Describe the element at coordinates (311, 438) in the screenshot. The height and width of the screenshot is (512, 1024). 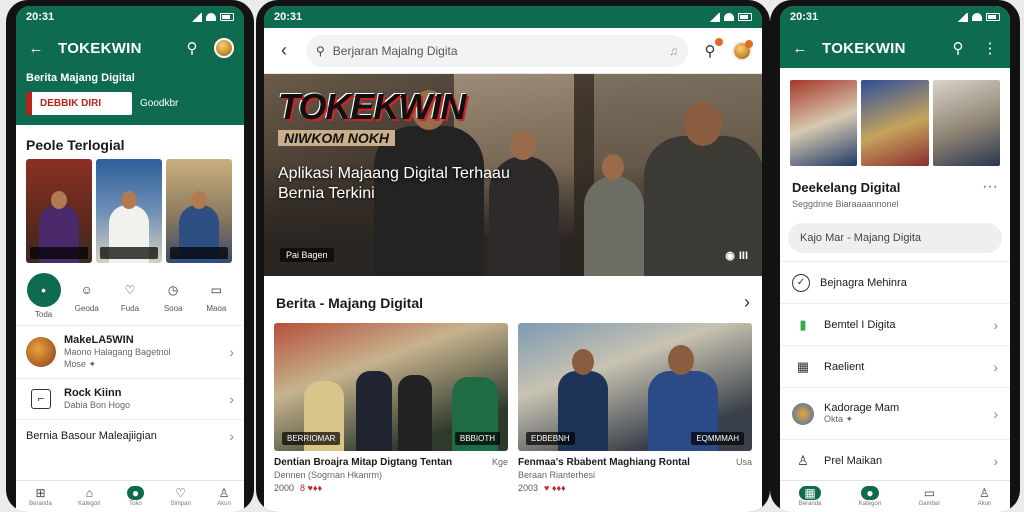
I see `news-caption: BERRIOMAR` at that location.